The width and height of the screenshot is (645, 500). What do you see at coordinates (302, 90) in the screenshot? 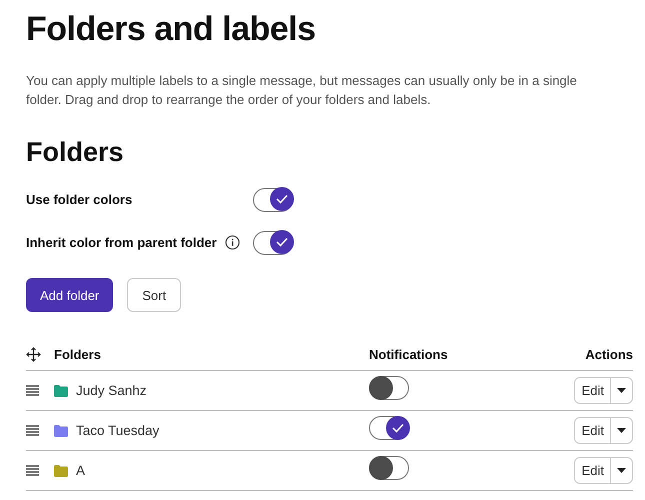
I see `description-text: You can apply multiple labels to a single message, but messages can usually only be in a single folder. Drag and drop to rearrange the order of your folders and labels.` at bounding box center [302, 90].